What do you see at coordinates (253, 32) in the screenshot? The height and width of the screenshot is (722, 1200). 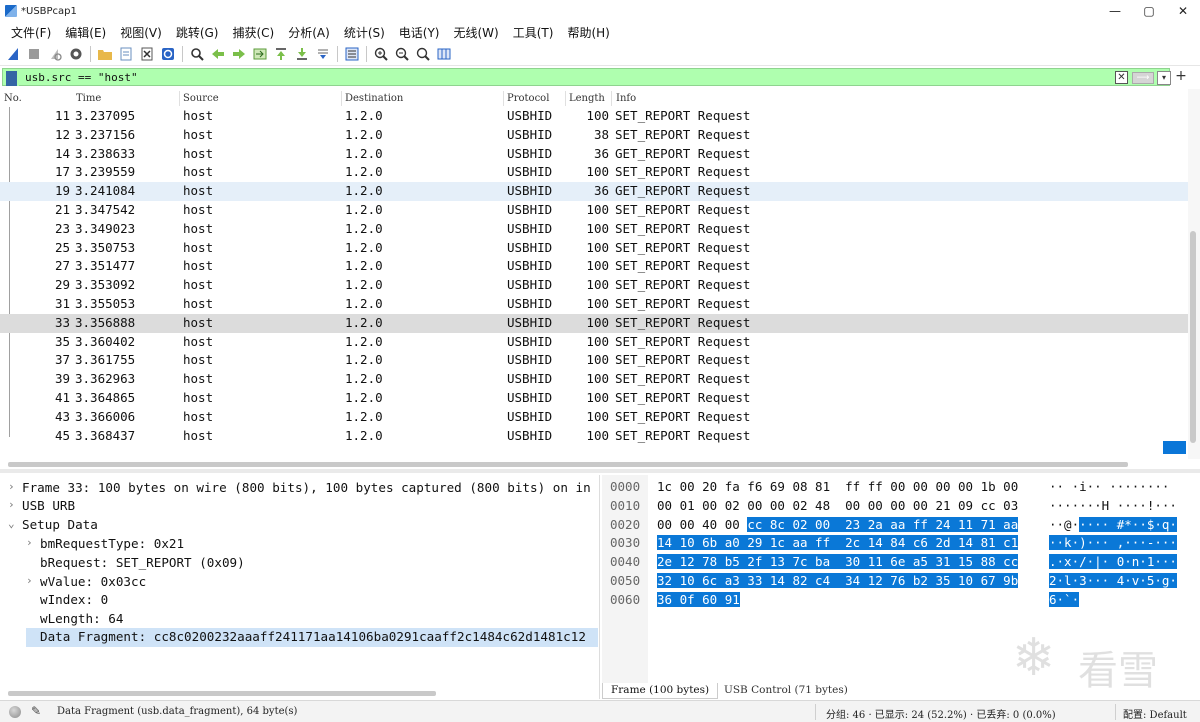 I see `menu-capture: 捕获(C)` at bounding box center [253, 32].